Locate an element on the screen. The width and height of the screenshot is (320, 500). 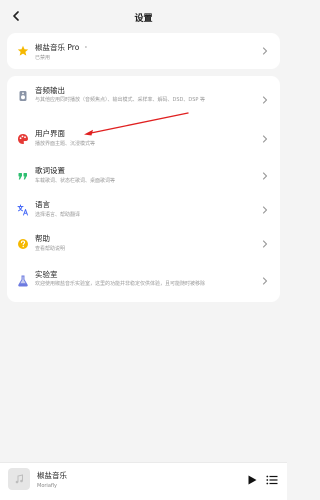
quote-icon is located at coordinates (23, 176).